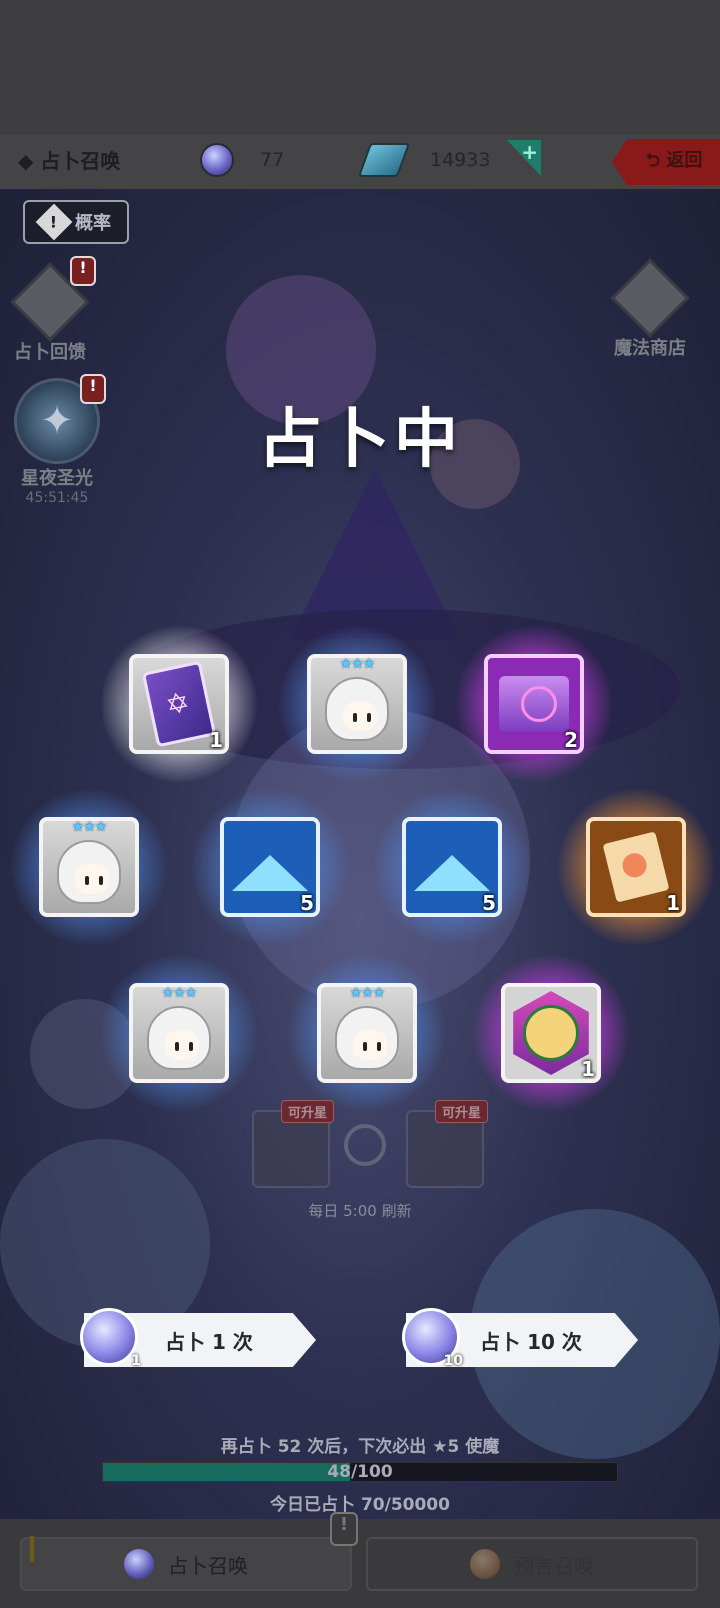 This screenshot has height=1608, width=720. I want to click on probability-label: 概率, so click(93, 223).